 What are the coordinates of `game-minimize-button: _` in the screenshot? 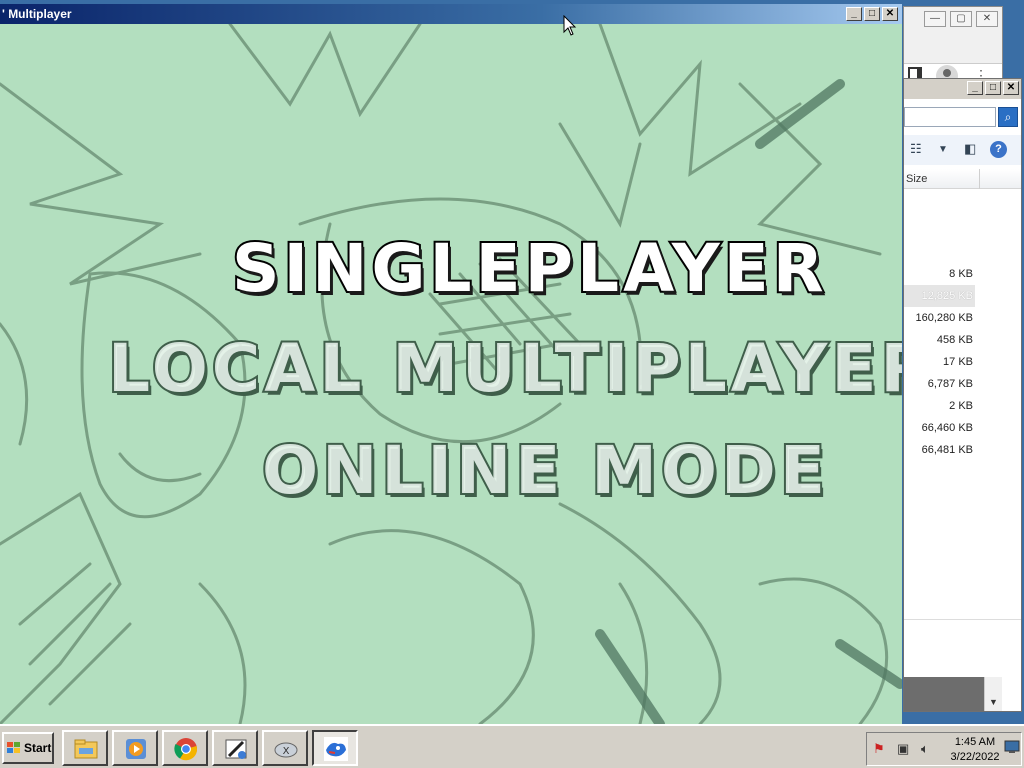 It's located at (854, 14).